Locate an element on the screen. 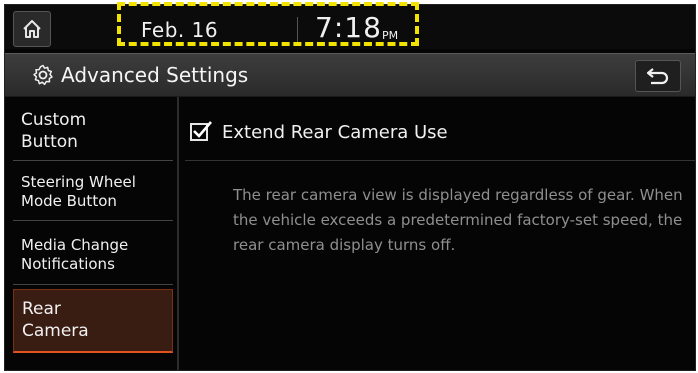 Image resolution: width=698 pixels, height=373 pixels. back-button is located at coordinates (658, 76).